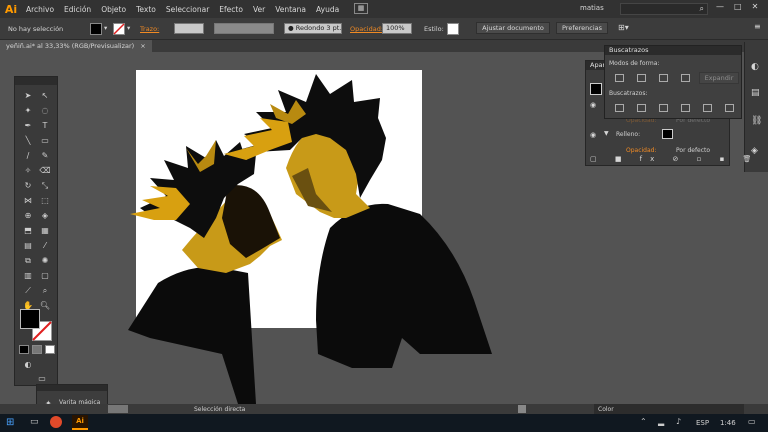  What do you see at coordinates (661, 421) in the screenshot?
I see `network-icon: ▂` at bounding box center [661, 421].